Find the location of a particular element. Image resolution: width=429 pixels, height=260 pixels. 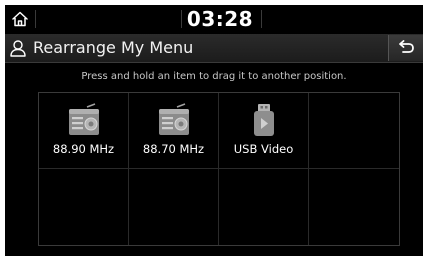

menu-item: USB Video is located at coordinates (264, 131).